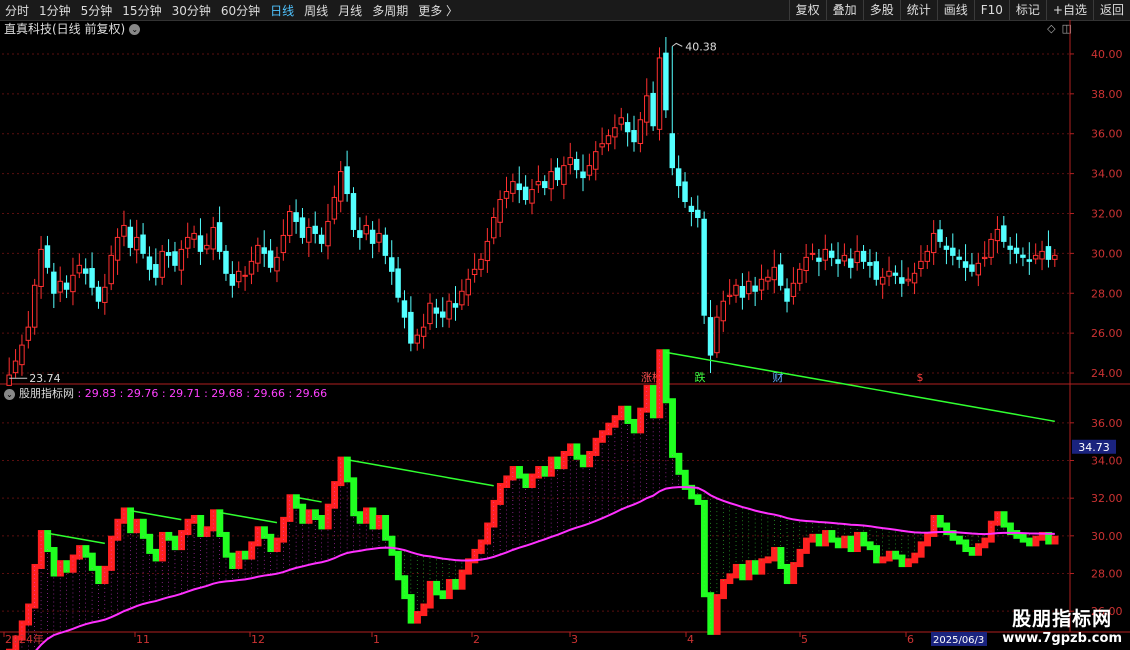  I want to click on date-label: 12, so click(258, 639).